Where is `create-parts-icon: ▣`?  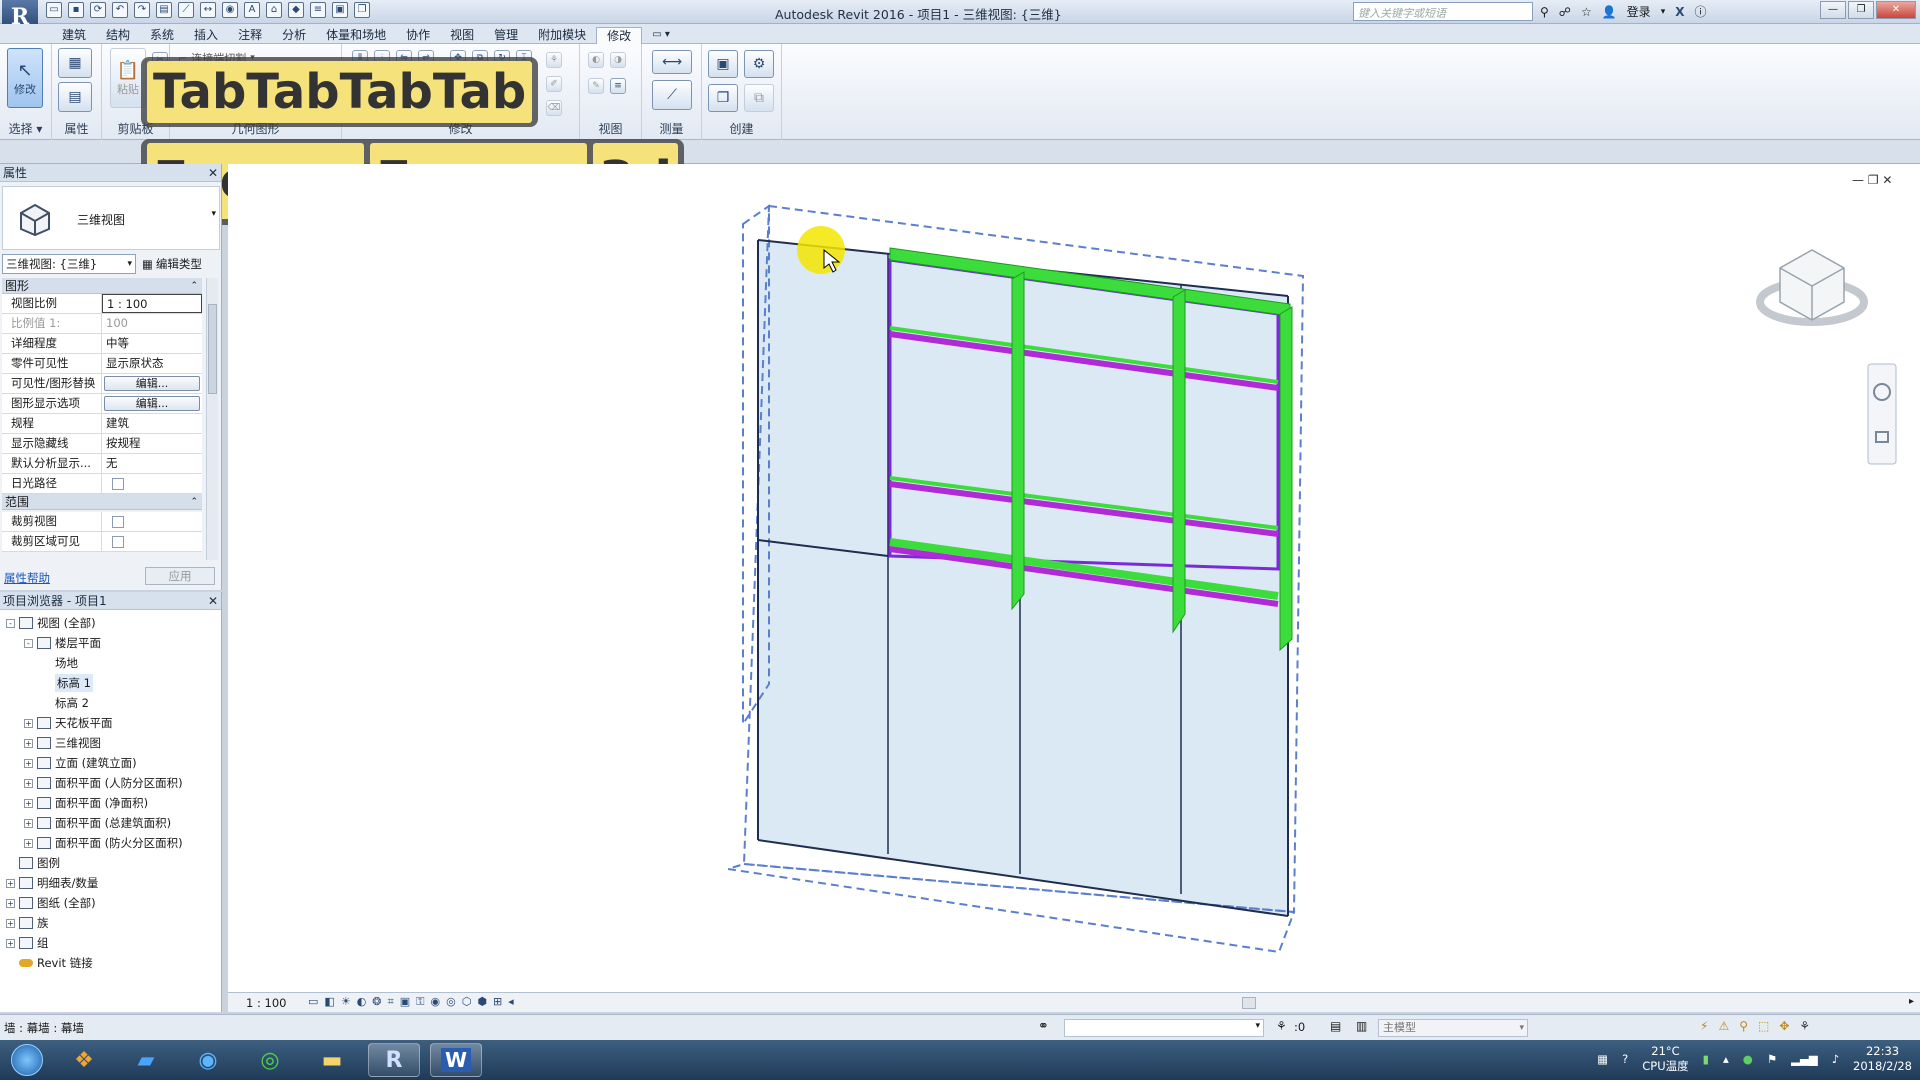
create-parts-icon: ▣ is located at coordinates (723, 64).